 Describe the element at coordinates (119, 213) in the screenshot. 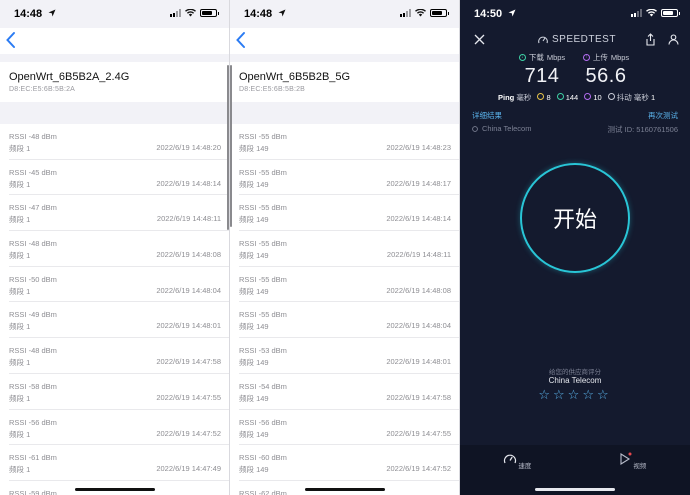

I see `list-item: RSSI -47 dBm 频段 1 2022/6/19 14:48:11` at that location.